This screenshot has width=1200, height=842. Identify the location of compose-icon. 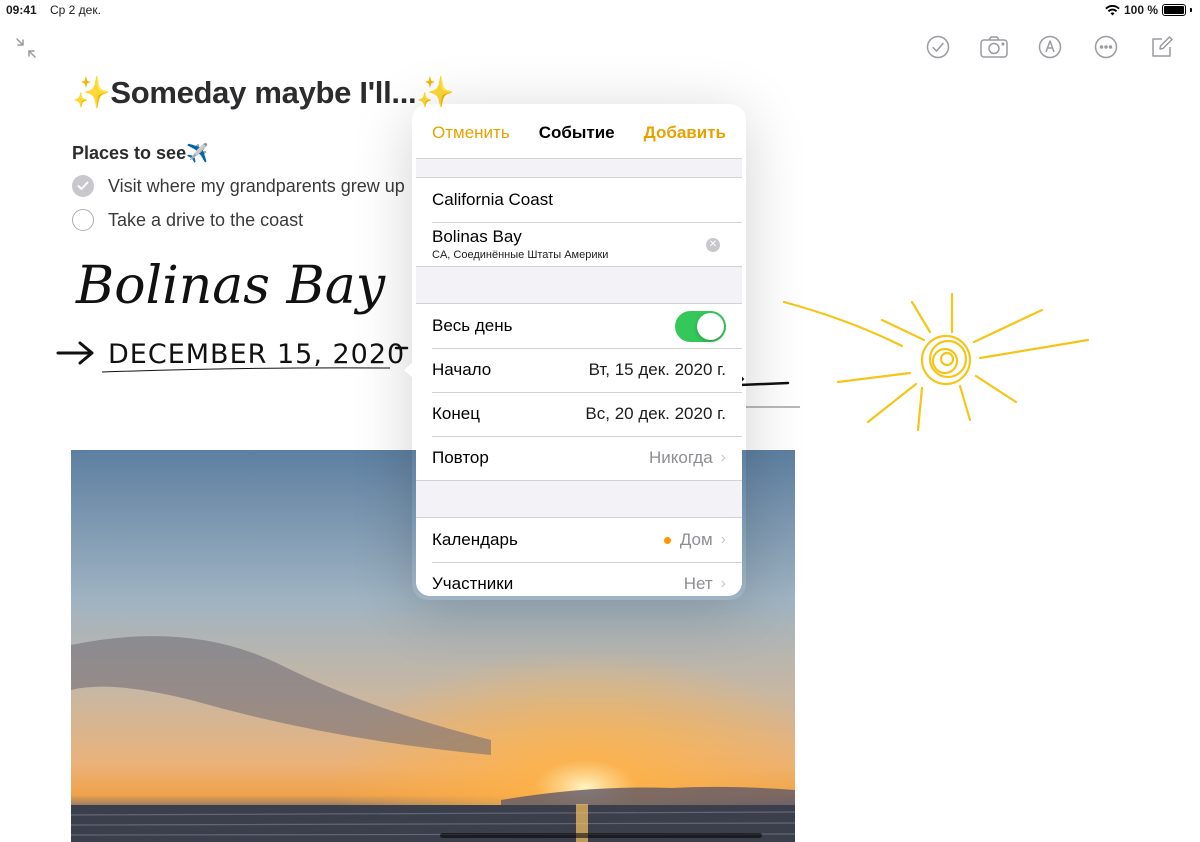
(1162, 46).